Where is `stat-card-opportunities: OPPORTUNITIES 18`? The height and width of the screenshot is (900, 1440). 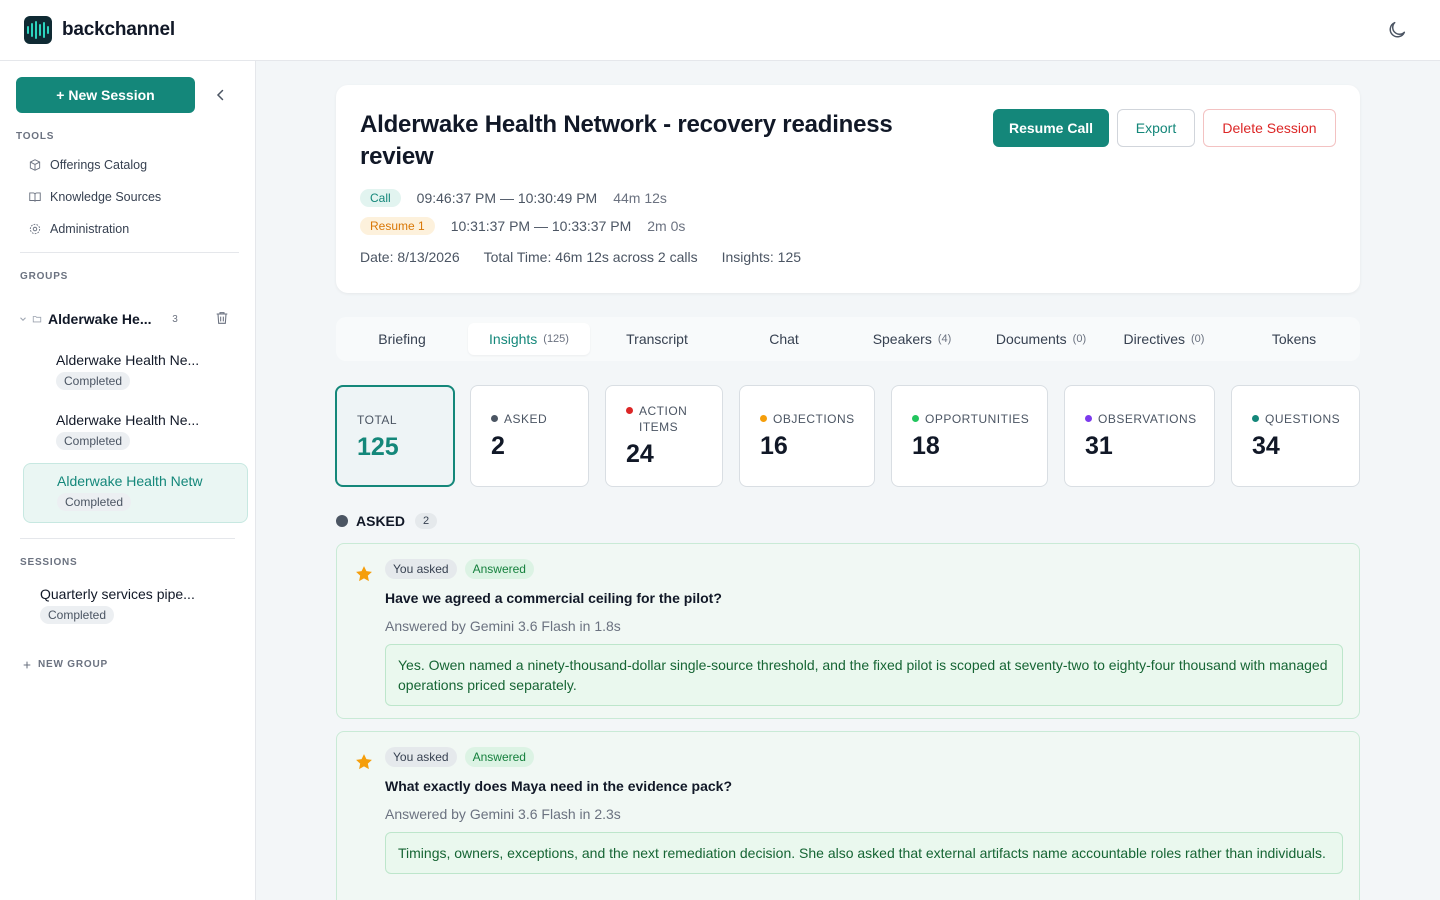 stat-card-opportunities: OPPORTUNITIES 18 is located at coordinates (969, 436).